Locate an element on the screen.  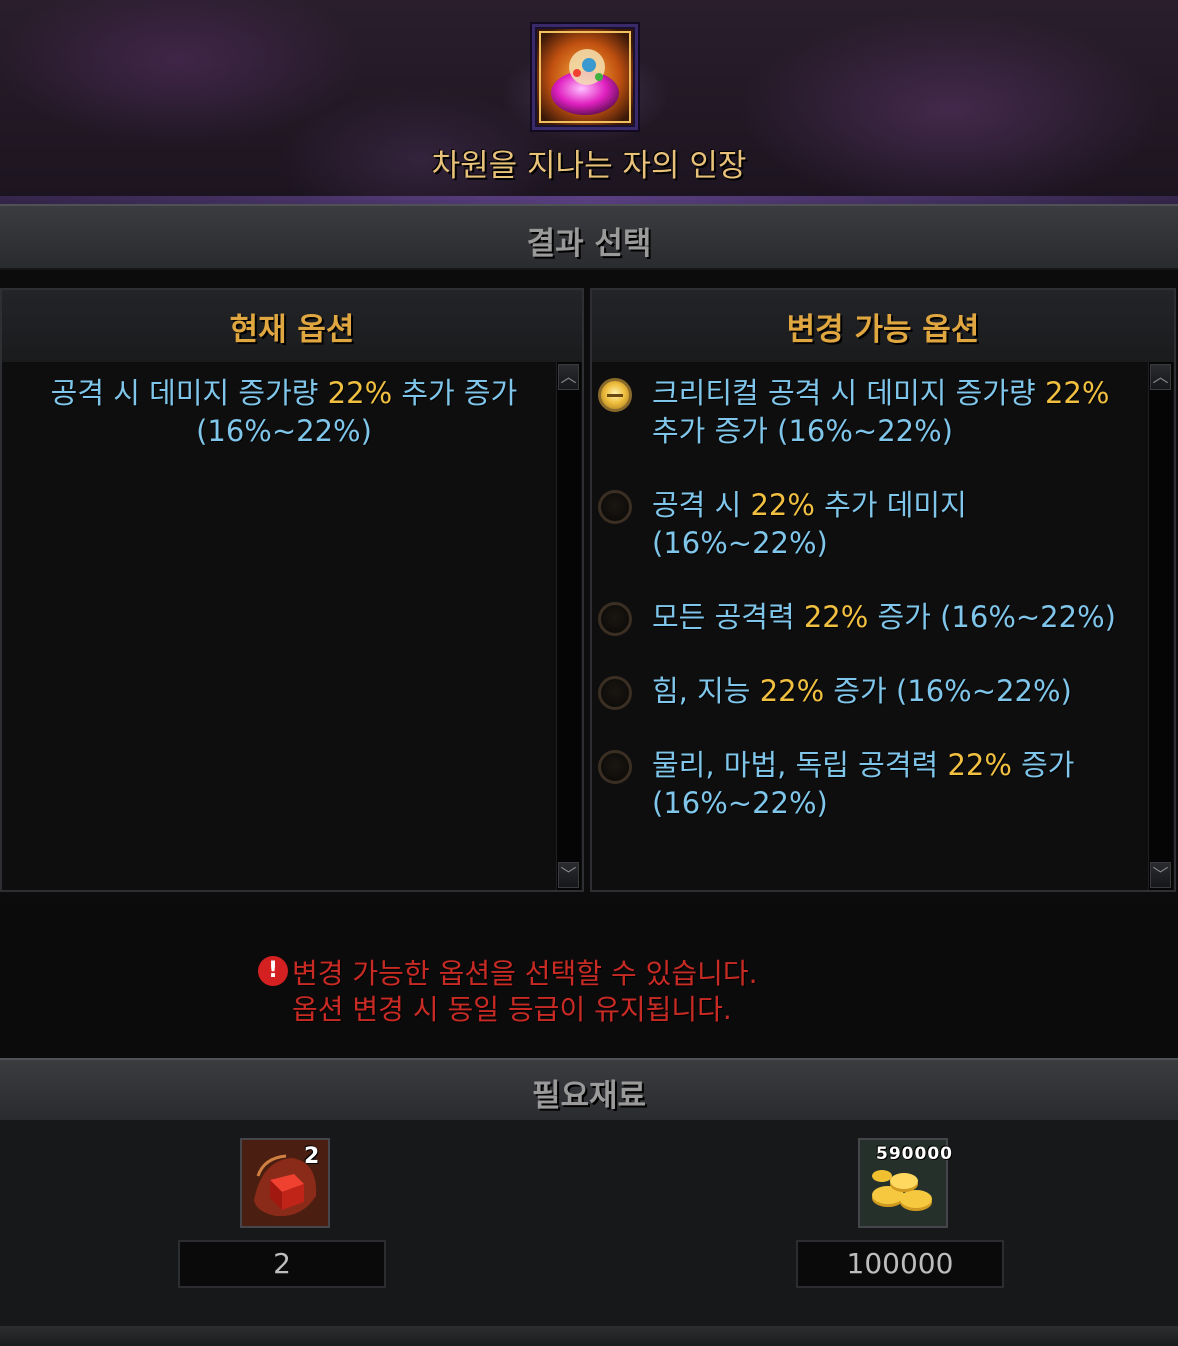
current-option-scrollbar: ︿ ﹀ is located at coordinates (568, 626).